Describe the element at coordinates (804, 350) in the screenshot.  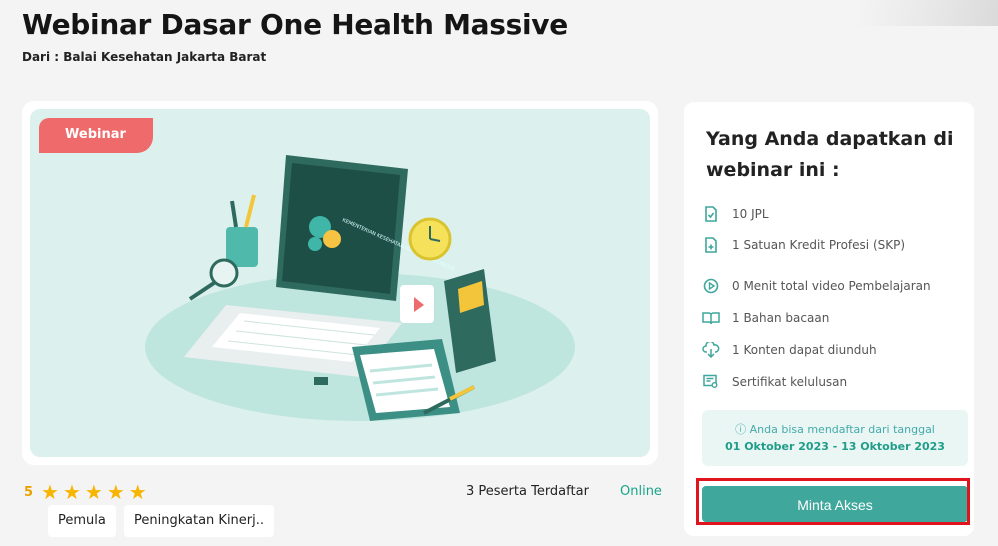
I see `benefit-label: 1 Konten dapat diunduh` at that location.